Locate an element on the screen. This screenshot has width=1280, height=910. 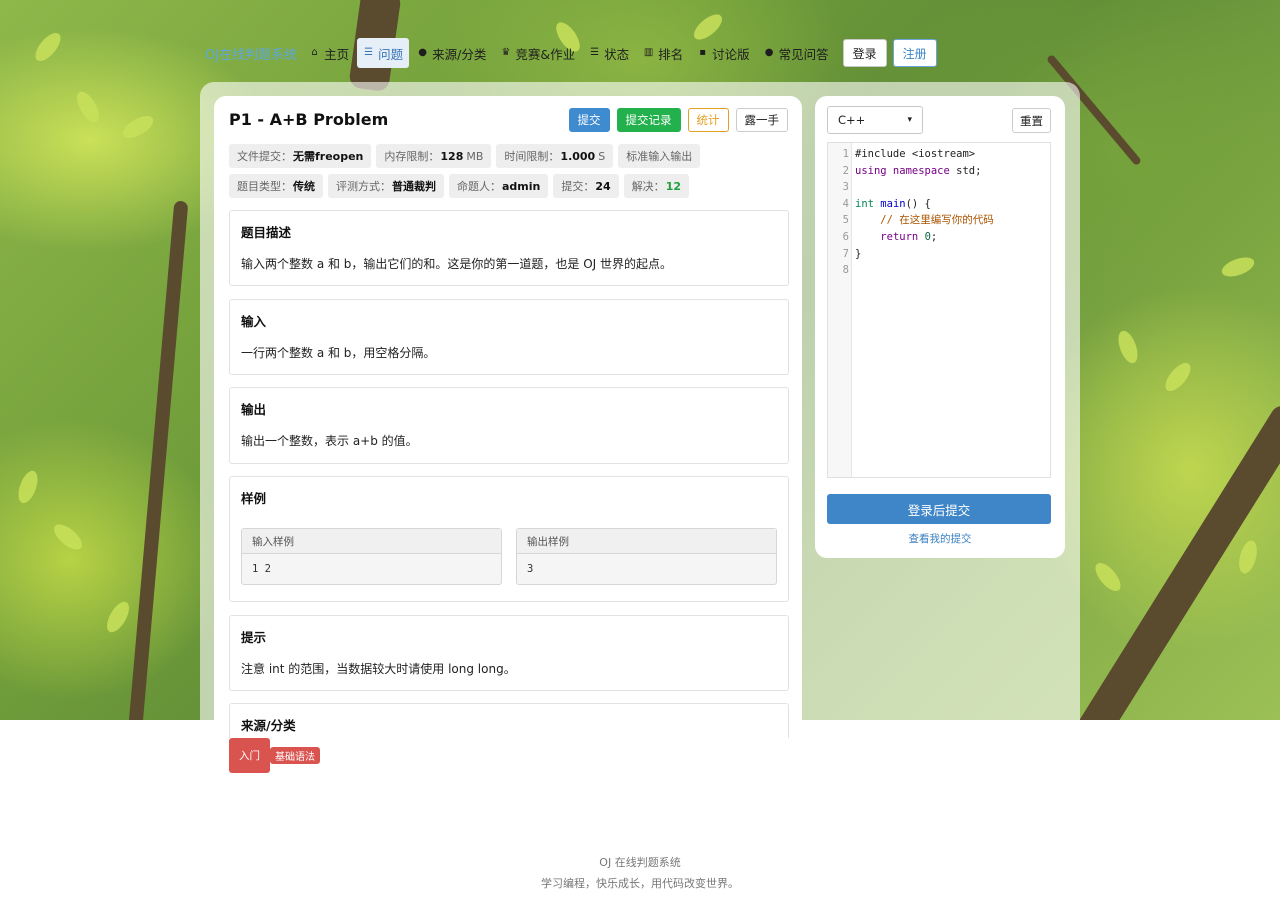
code-line: using namespace std; is located at coordinates (918, 170).